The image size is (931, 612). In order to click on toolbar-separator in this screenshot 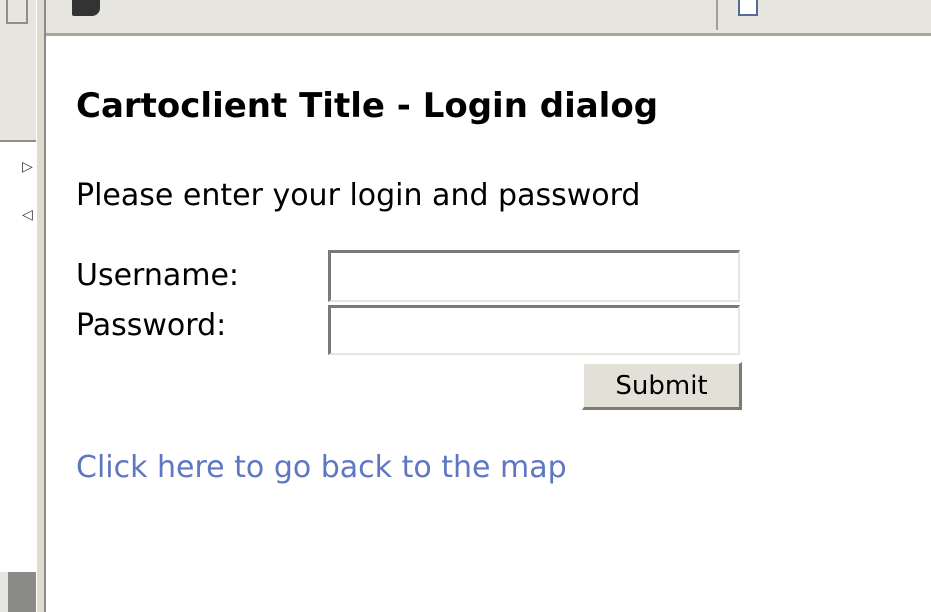, I will do `click(717, 15)`.